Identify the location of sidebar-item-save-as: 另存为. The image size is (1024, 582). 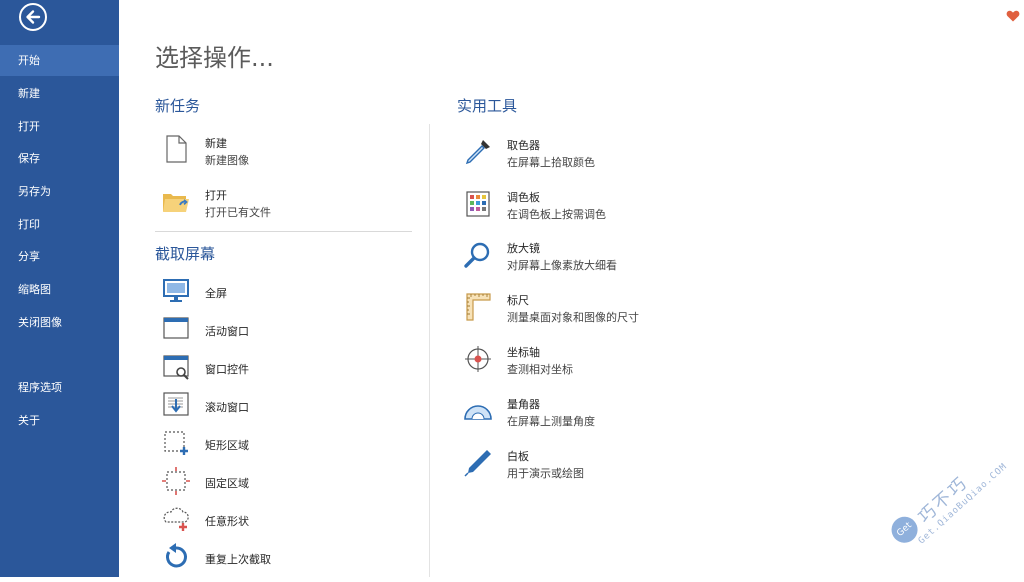
(59, 191).